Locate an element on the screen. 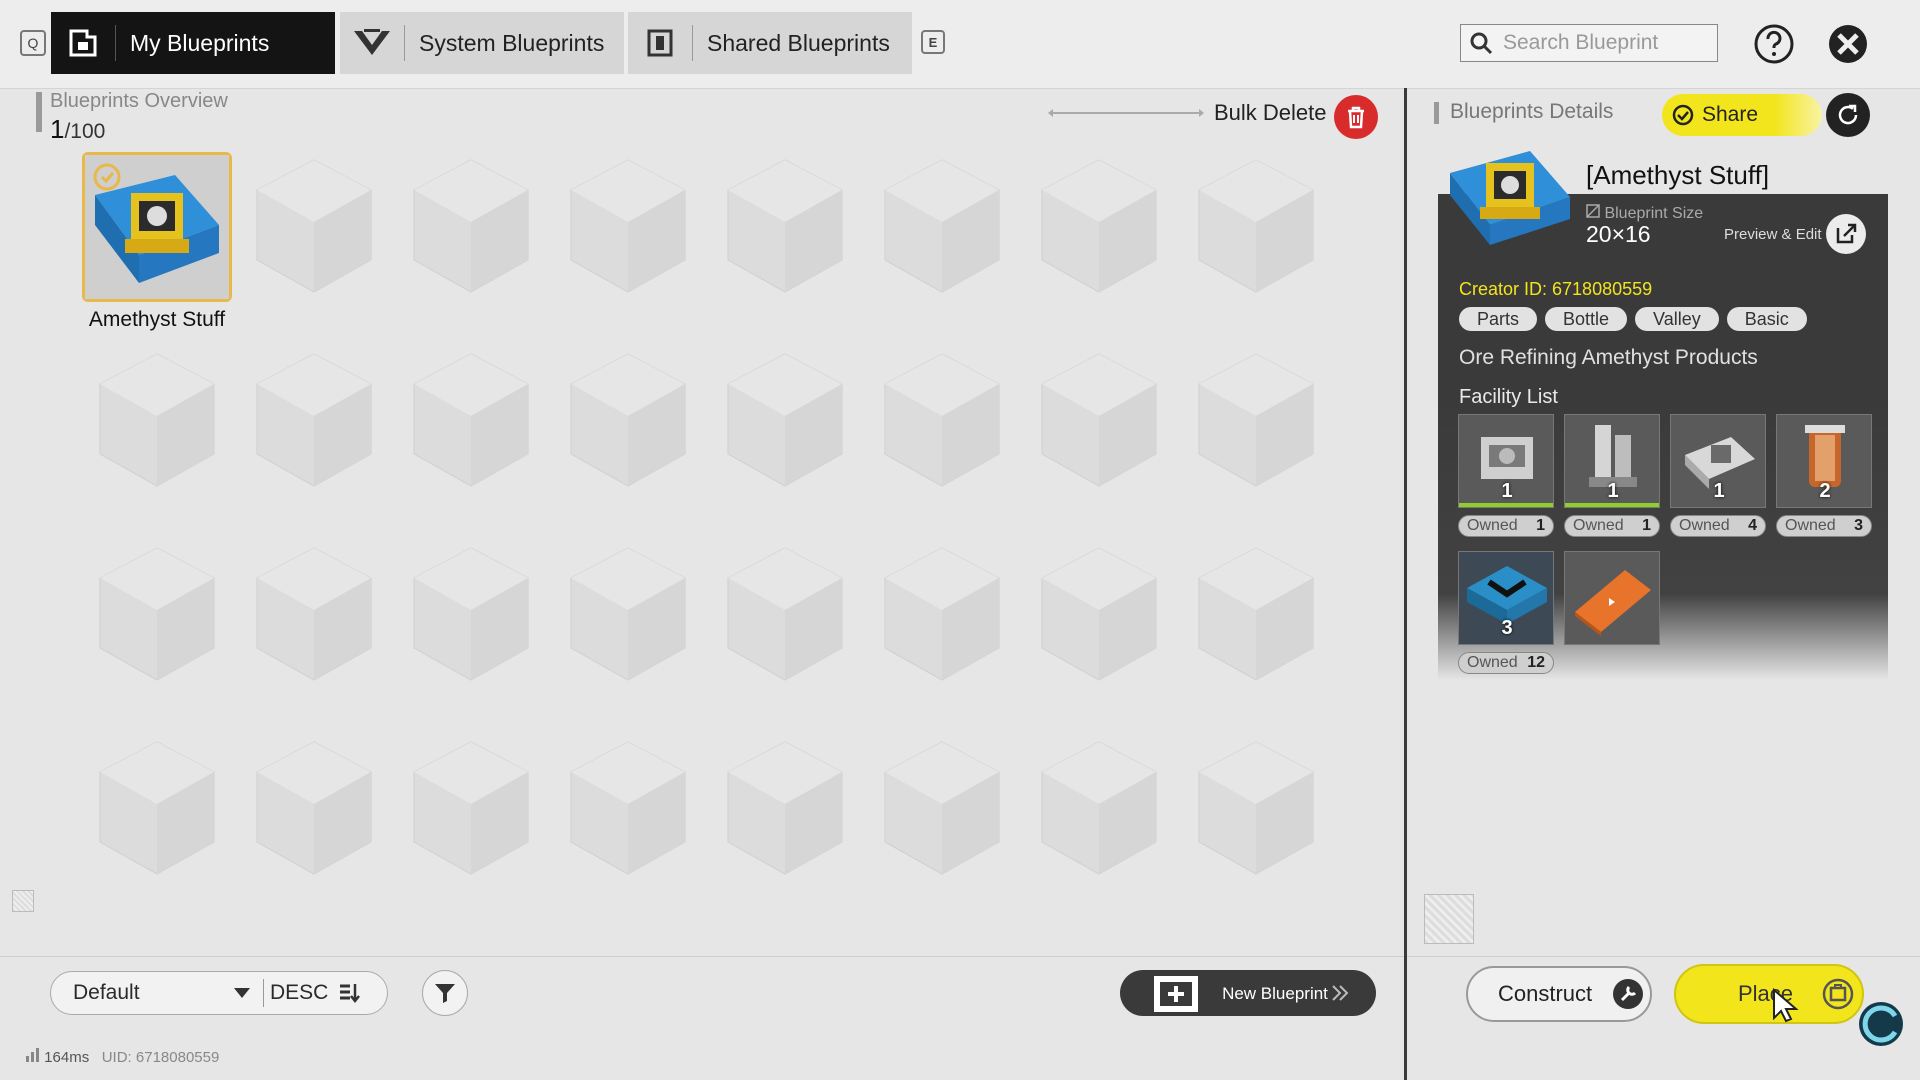 This screenshot has width=1920, height=1080. check-circle-icon is located at coordinates (1683, 115).